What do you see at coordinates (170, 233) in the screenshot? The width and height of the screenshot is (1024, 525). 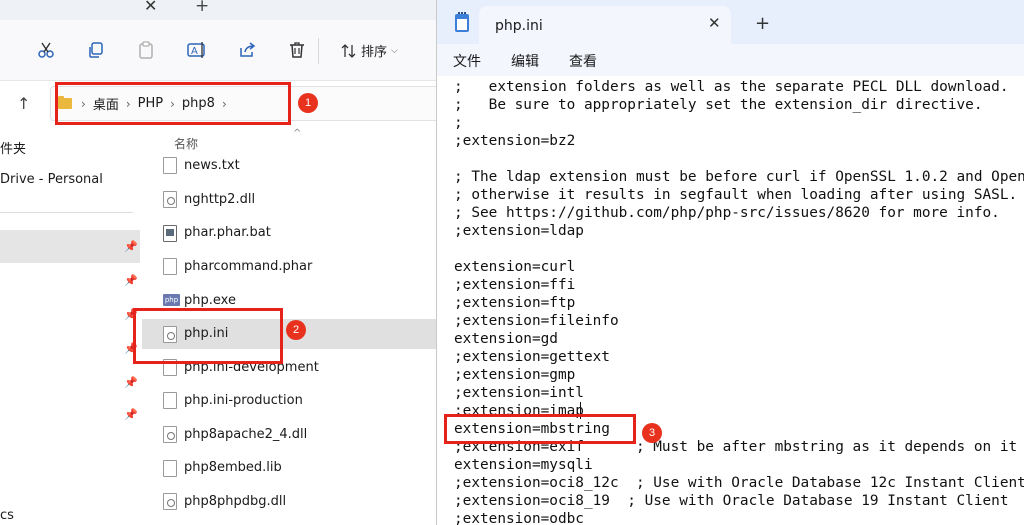 I see `bat-file-icon` at bounding box center [170, 233].